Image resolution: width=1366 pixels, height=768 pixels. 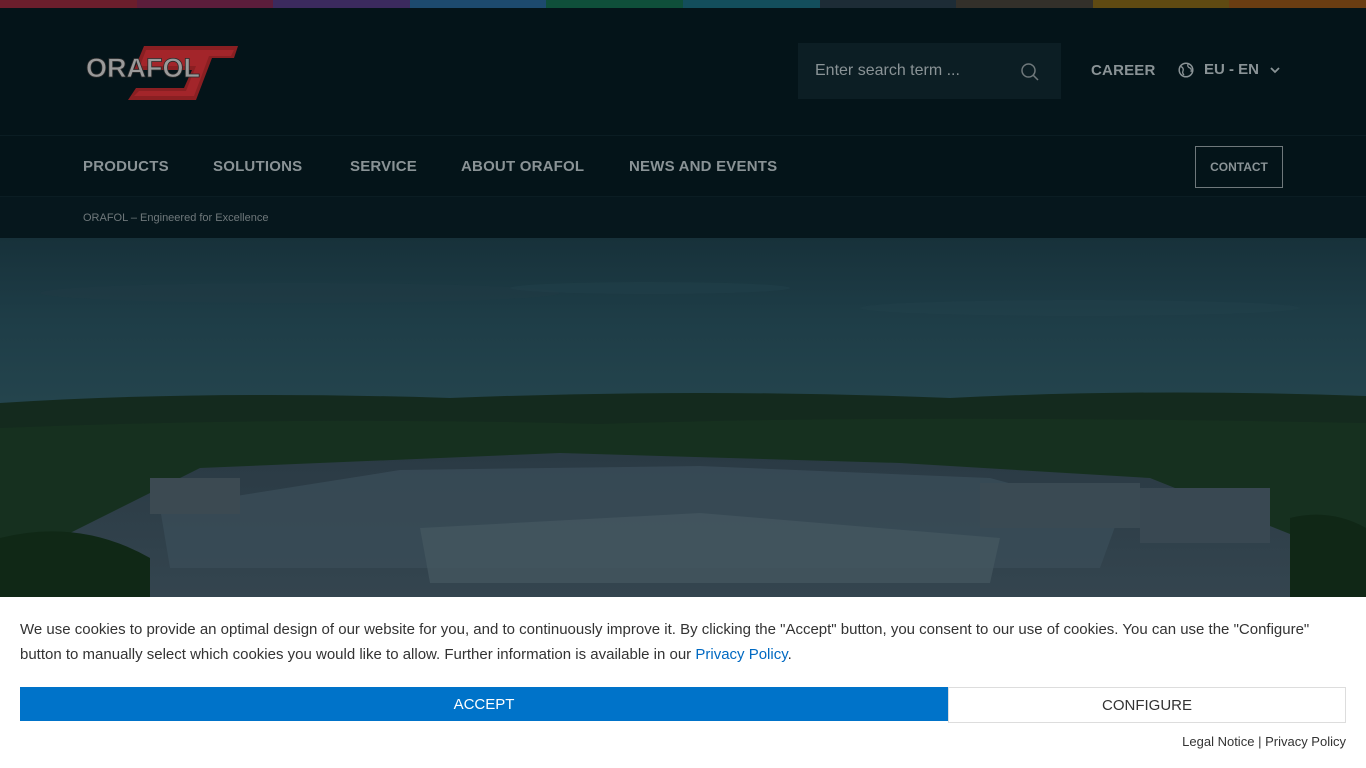 I want to click on color-stripe, so click(x=683, y=4).